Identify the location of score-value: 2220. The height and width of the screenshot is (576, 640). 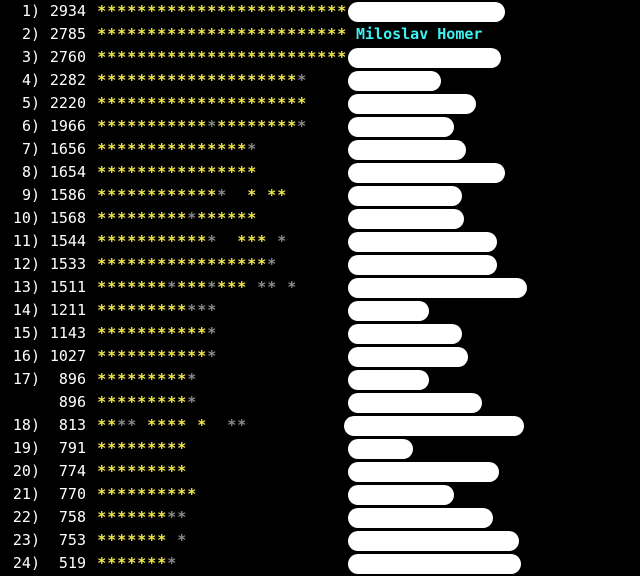
(67, 103).